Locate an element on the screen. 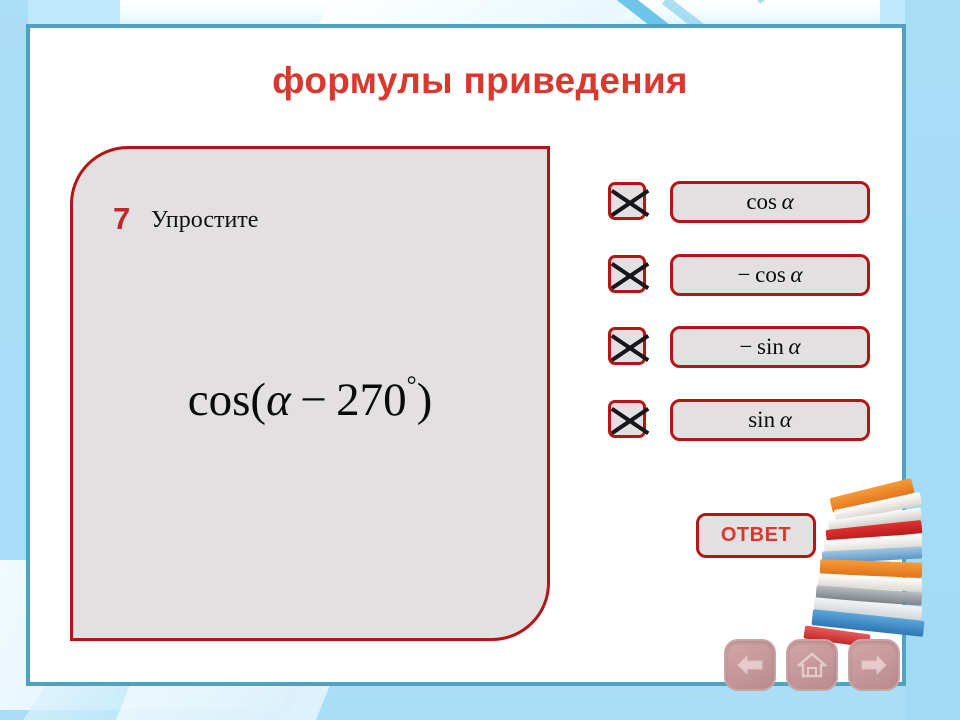 This screenshot has width=960, height=720. question-number: 7 is located at coordinates (122, 218).